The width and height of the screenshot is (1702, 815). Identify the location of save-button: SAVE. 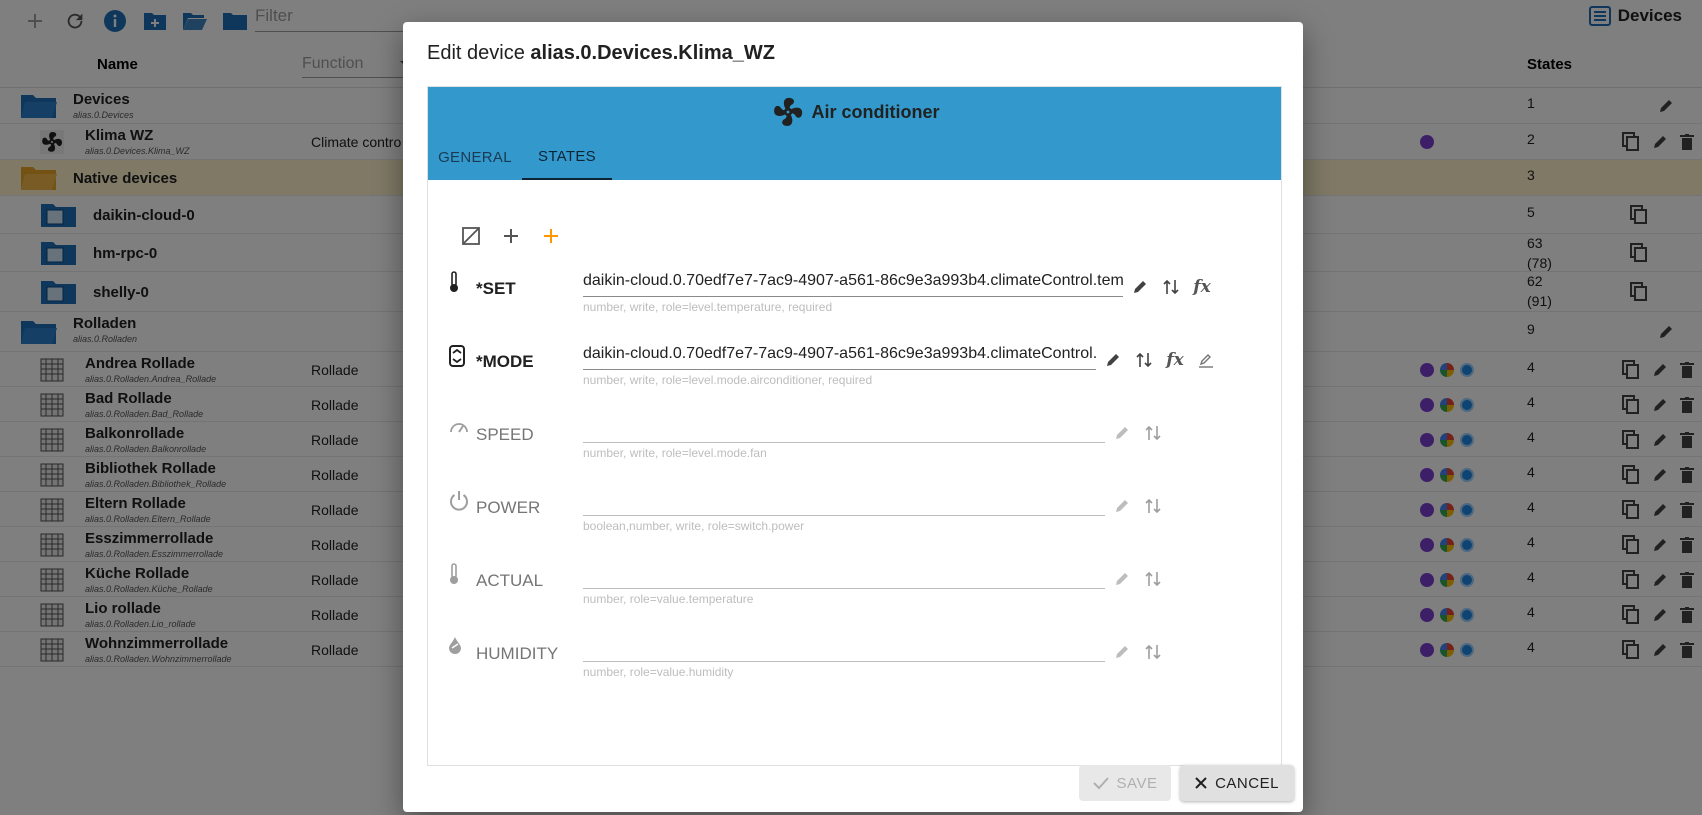
(1125, 783).